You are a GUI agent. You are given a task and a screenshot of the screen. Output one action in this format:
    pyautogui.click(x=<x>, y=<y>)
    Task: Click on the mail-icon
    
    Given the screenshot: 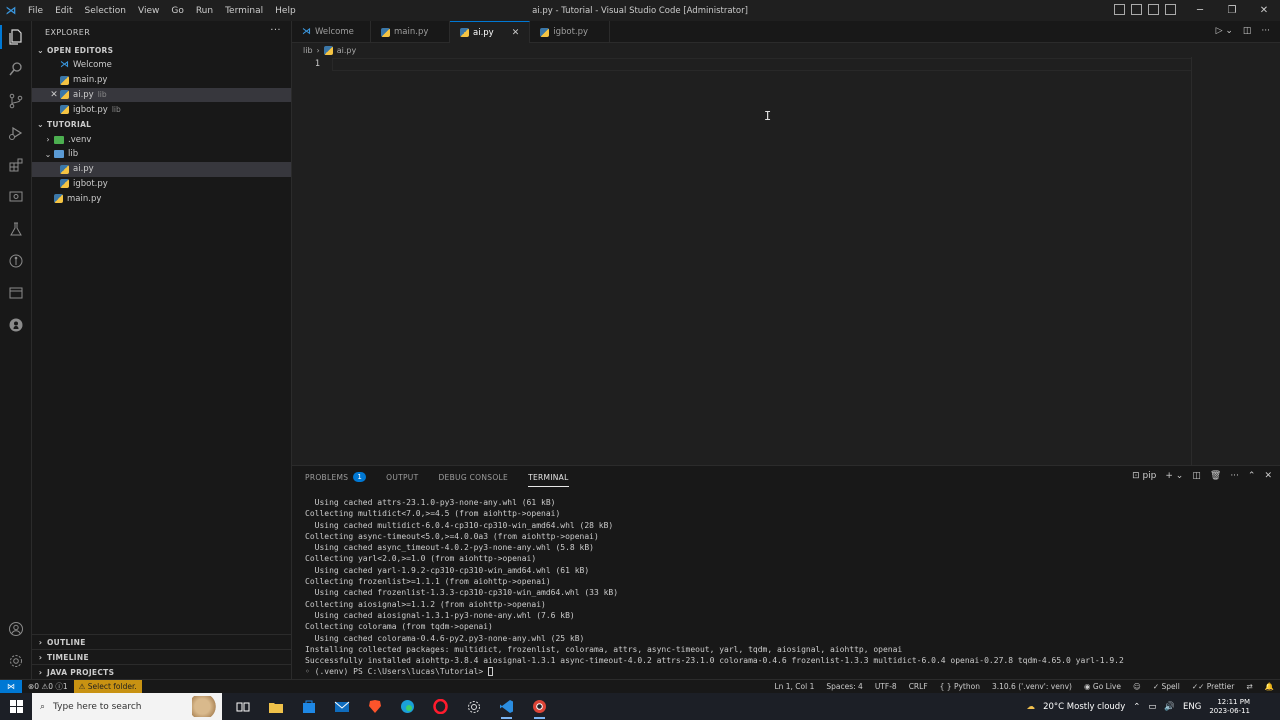 What is the action you would take?
    pyautogui.click(x=341, y=706)
    